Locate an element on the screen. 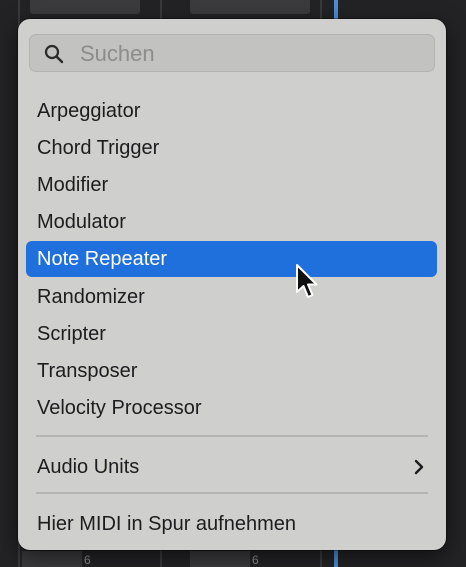  menu-item-note-repeater: Note Repeater is located at coordinates (231, 259).